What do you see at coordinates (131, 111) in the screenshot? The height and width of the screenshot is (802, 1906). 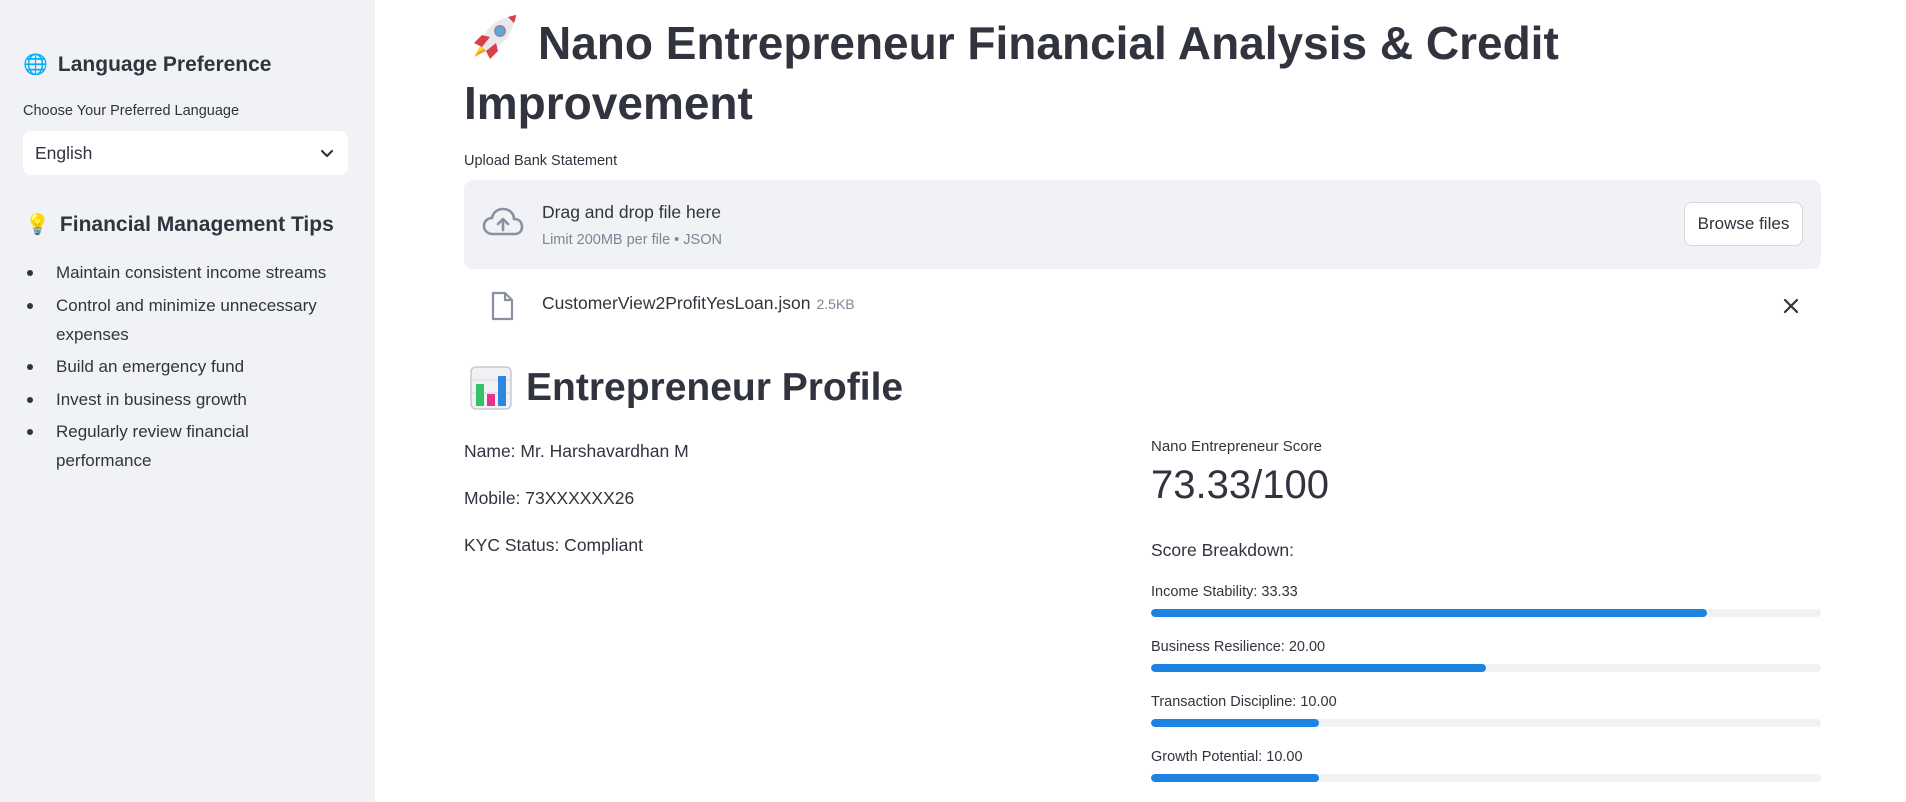 I see `language-select-label: Choose Your Preferred Language` at bounding box center [131, 111].